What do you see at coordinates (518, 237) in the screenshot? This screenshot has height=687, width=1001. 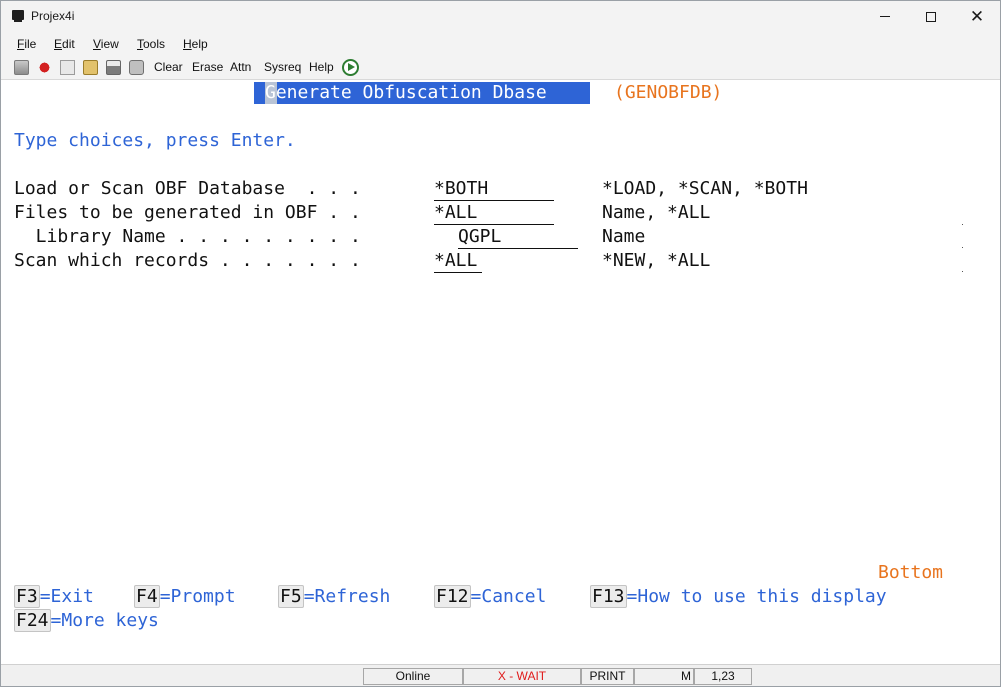 I see `library-input: QGPL` at bounding box center [518, 237].